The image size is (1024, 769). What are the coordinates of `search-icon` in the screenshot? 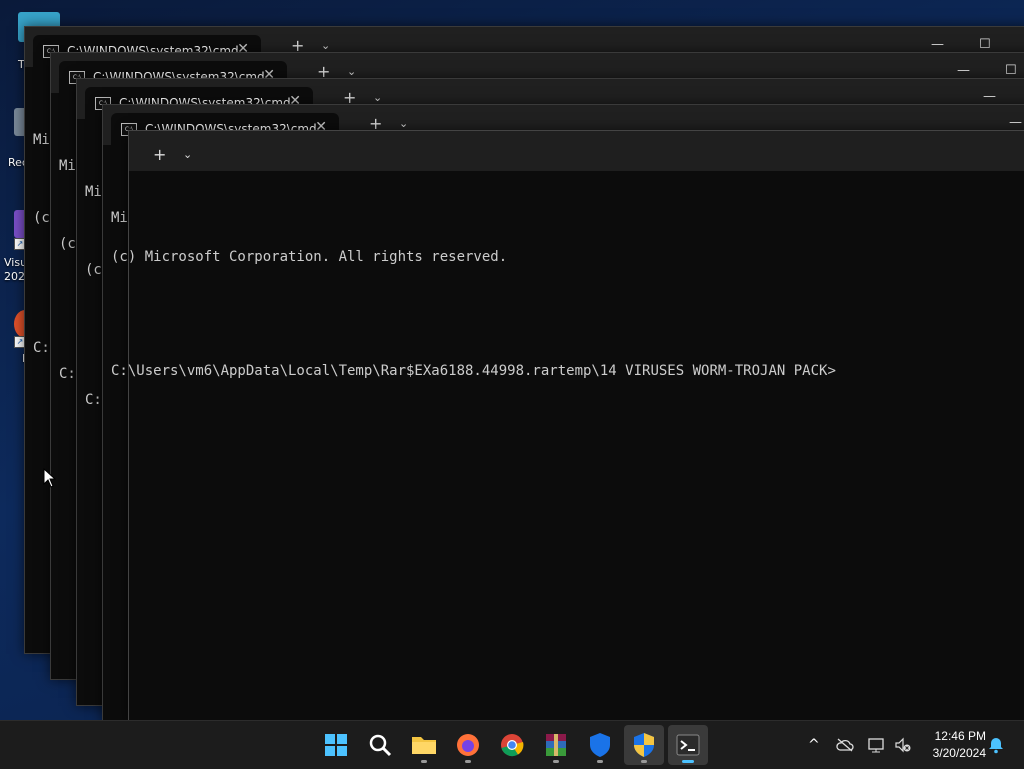 It's located at (380, 745).